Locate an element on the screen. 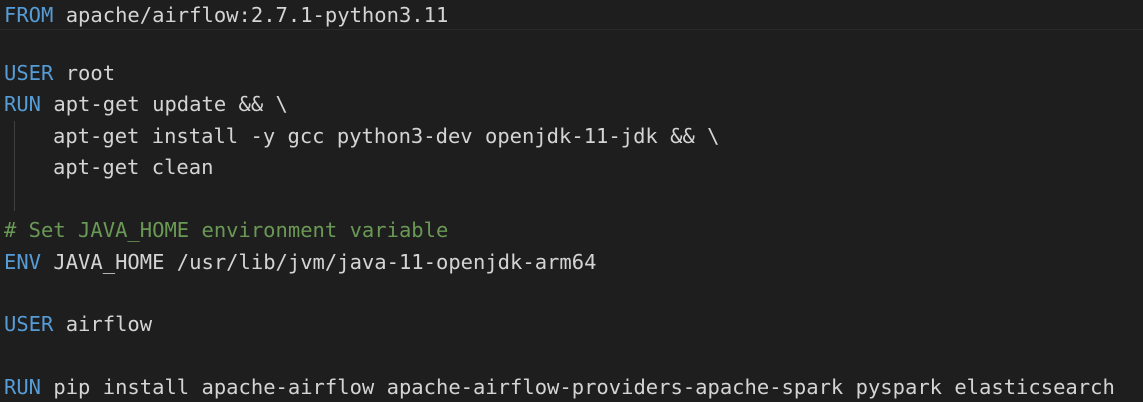  code-line-run-apt: RUN apt-get update && \ is located at coordinates (146, 104).